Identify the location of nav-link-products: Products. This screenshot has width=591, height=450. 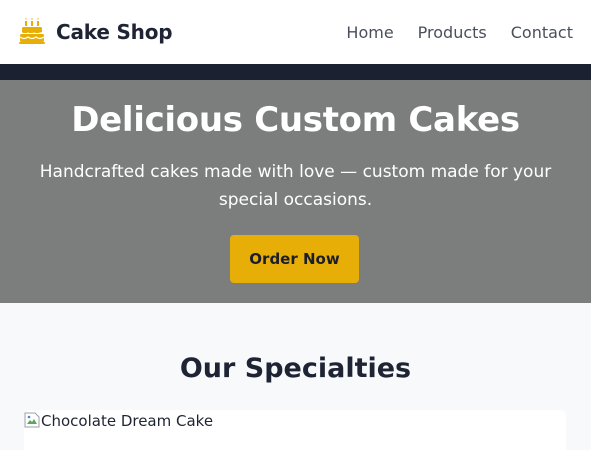
(452, 32).